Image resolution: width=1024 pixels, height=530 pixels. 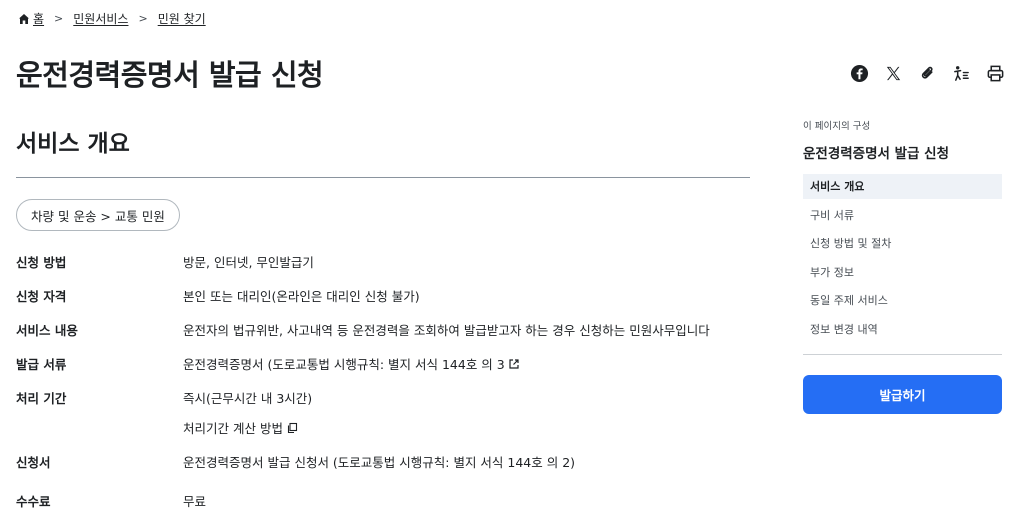 I want to click on info-row-period: 처리 기간 즉시(근무시간 내 3시간) 처리기간 계산 방법, so click(x=164, y=412).